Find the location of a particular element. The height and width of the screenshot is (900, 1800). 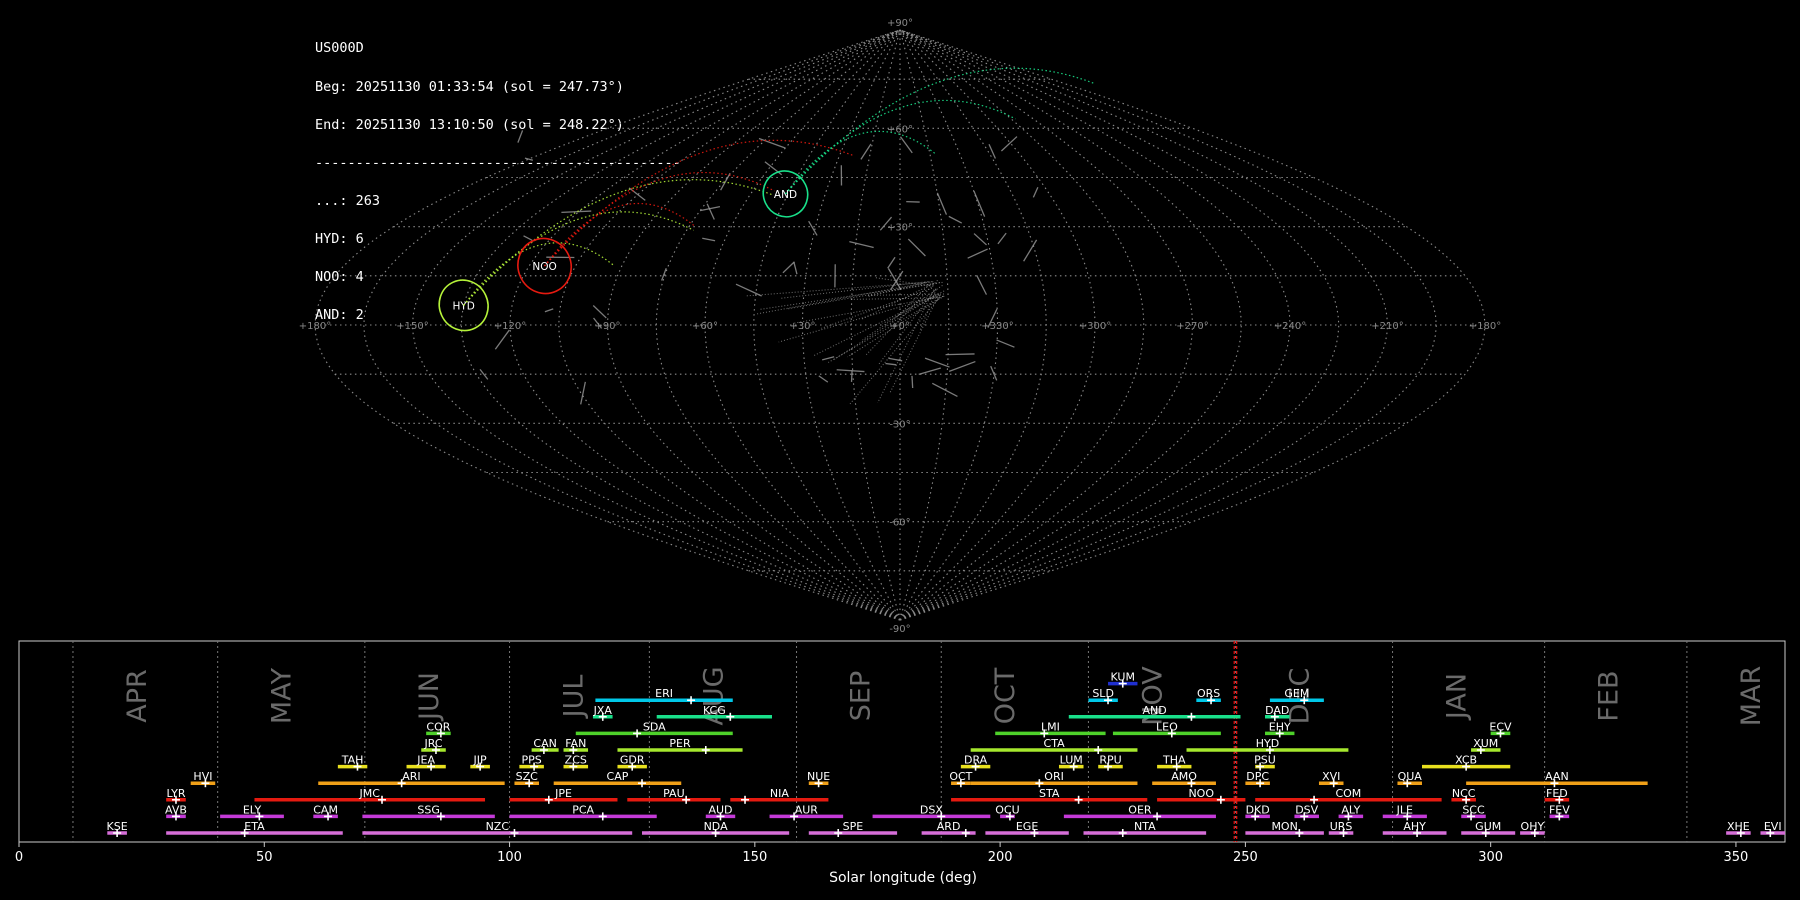

shower-code-label: XVI is located at coordinates (1331, 776).